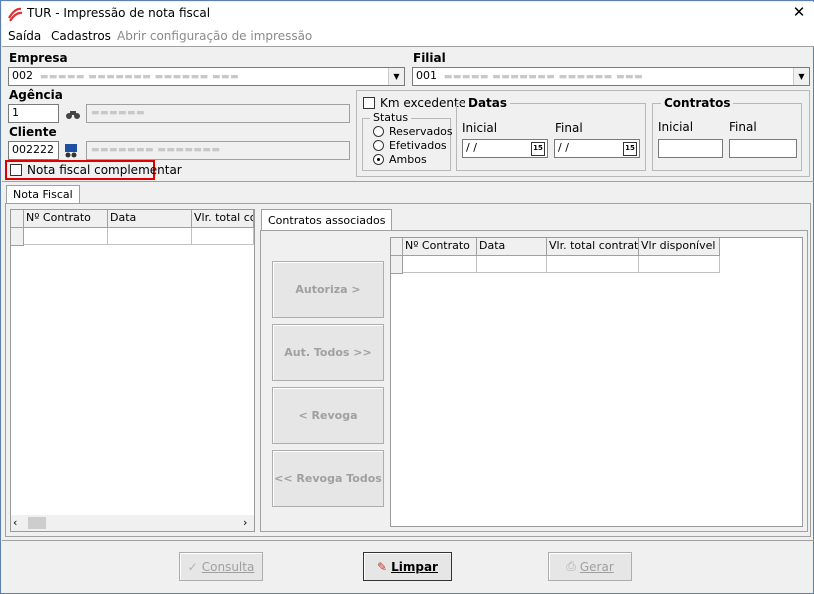  I want to click on datas-inicial-value: / /, so click(471, 147).